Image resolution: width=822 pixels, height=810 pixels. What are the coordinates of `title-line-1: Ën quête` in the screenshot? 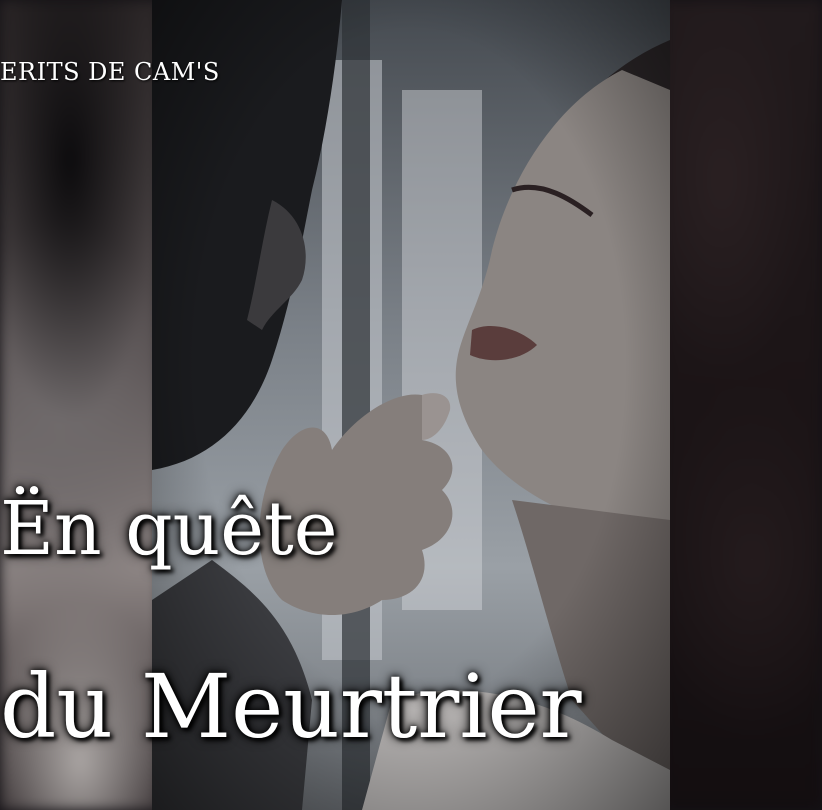 It's located at (169, 529).